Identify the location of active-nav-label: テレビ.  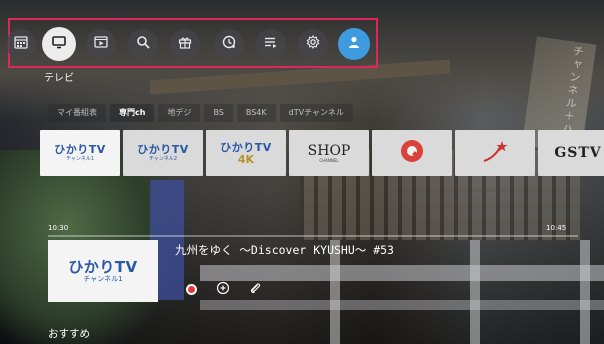
(59, 78).